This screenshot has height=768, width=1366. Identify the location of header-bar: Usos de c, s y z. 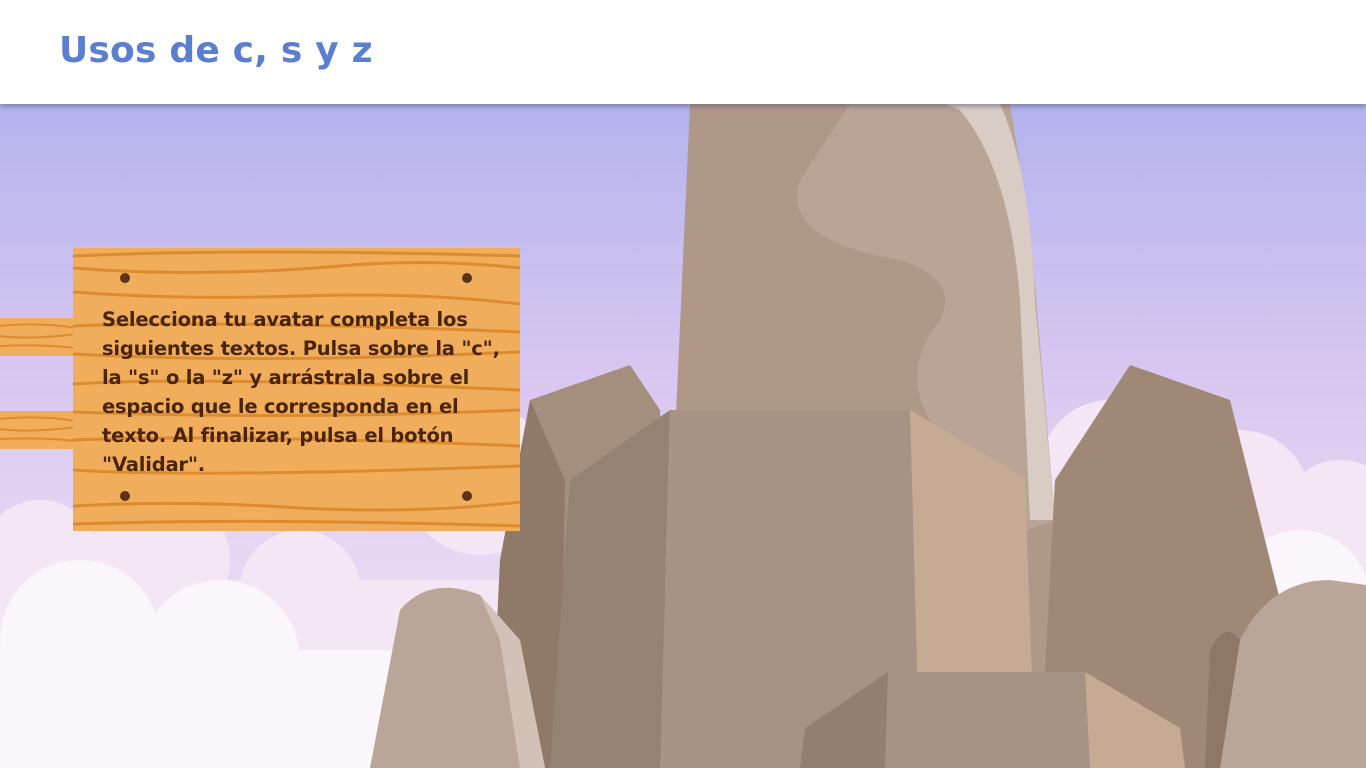
(683, 52).